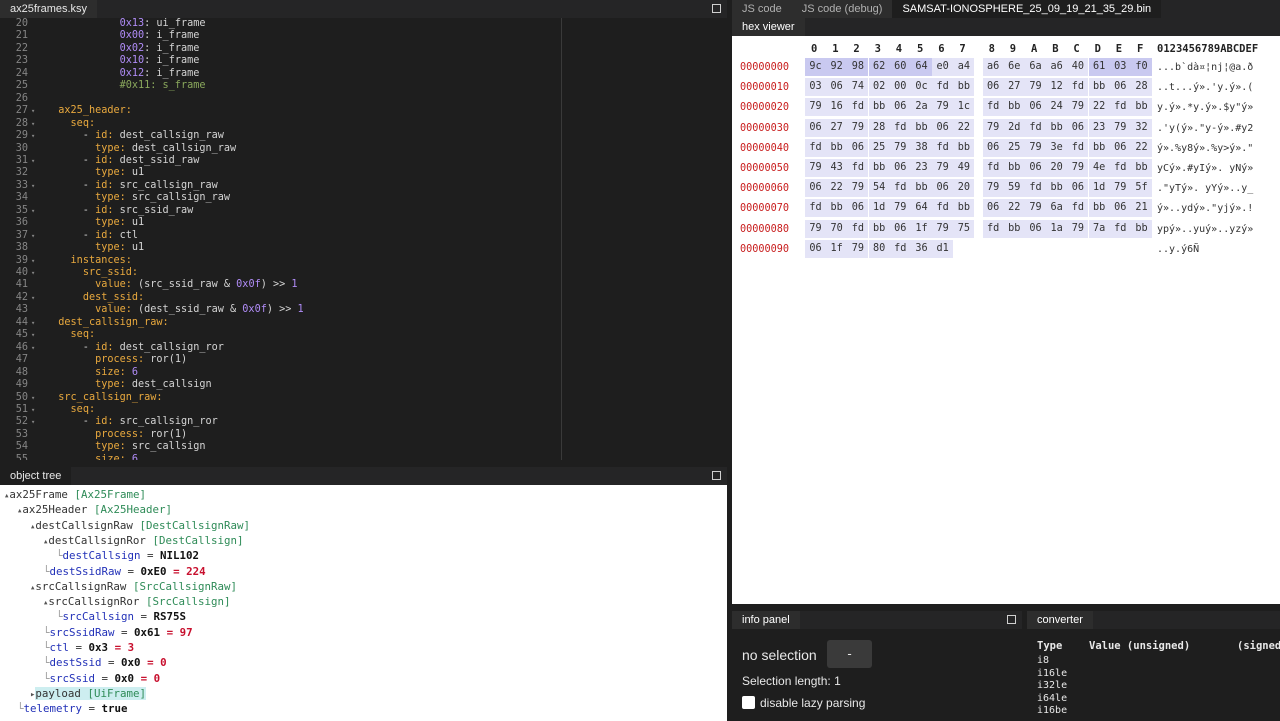  What do you see at coordinates (124, 571) in the screenshot?
I see `tree-node: └destSsidRaw = 0xE0 = 224` at bounding box center [124, 571].